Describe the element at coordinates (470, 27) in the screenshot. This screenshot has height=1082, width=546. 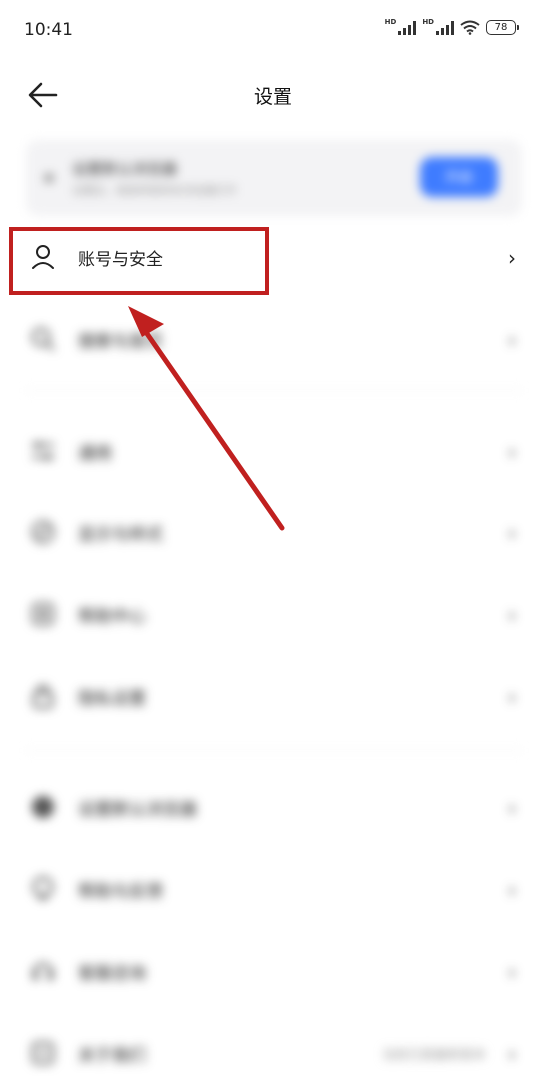
I see `wifi-icon` at that location.